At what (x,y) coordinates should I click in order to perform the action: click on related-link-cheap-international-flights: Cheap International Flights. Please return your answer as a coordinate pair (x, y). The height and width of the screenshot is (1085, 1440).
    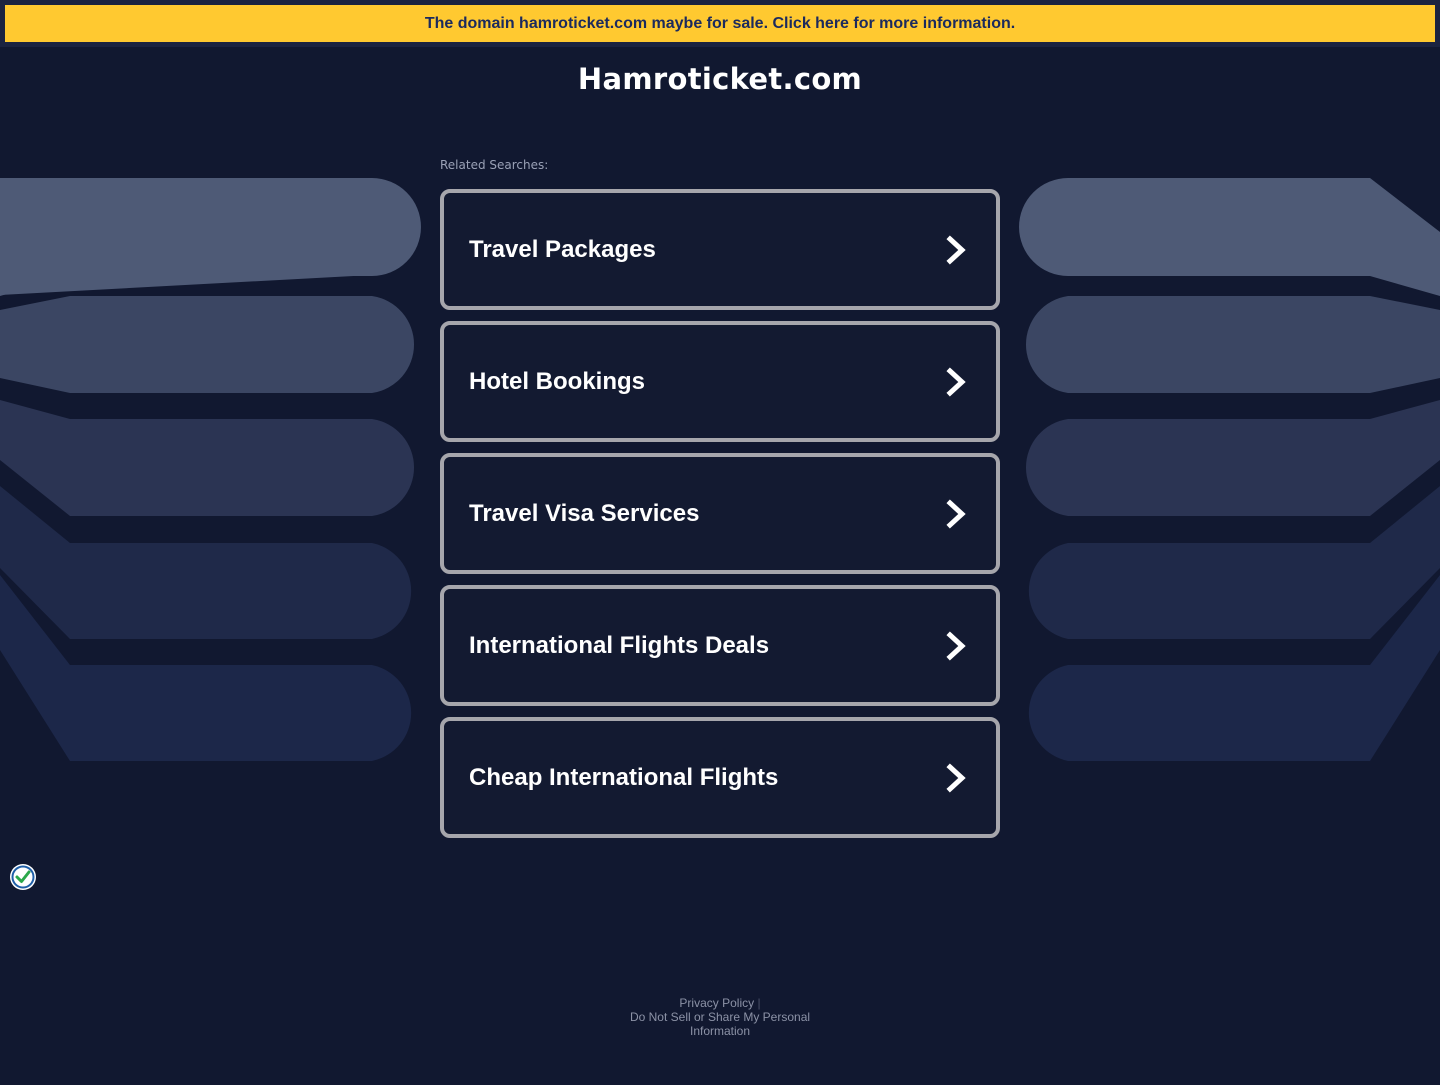
    Looking at the image, I should click on (720, 777).